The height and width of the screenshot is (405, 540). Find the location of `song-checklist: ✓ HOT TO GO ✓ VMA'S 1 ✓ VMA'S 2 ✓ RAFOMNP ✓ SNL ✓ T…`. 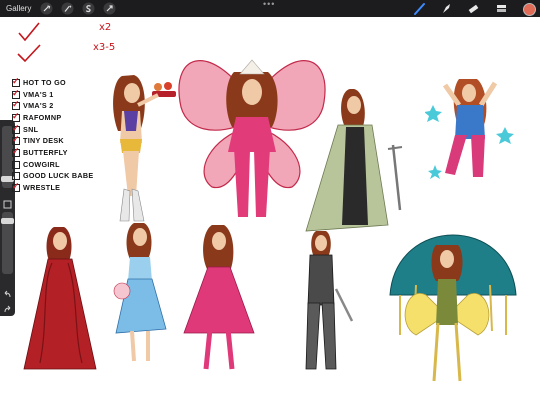

song-checklist: ✓ HOT TO GO ✓ VMA'S 1 ✓ VMA'S 2 ✓ RAFOMNP ✓ SNL ✓ T… is located at coordinates (62, 134).